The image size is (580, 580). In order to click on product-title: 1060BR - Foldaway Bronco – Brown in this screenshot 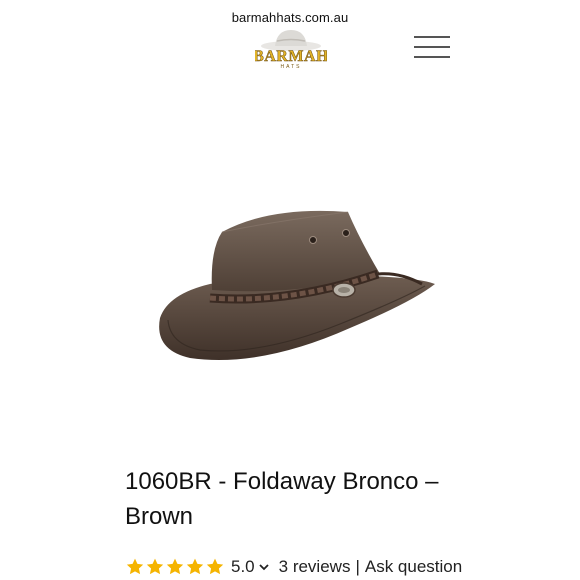, I will do `click(282, 499)`.